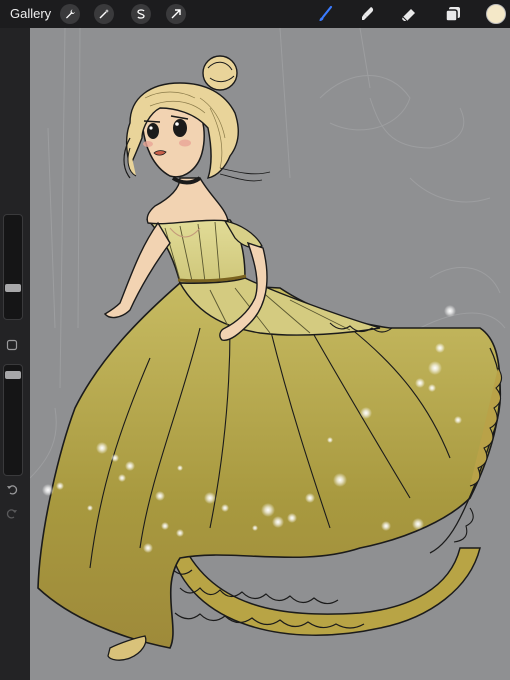 This screenshot has width=510, height=680. I want to click on undo-icon, so click(12, 489).